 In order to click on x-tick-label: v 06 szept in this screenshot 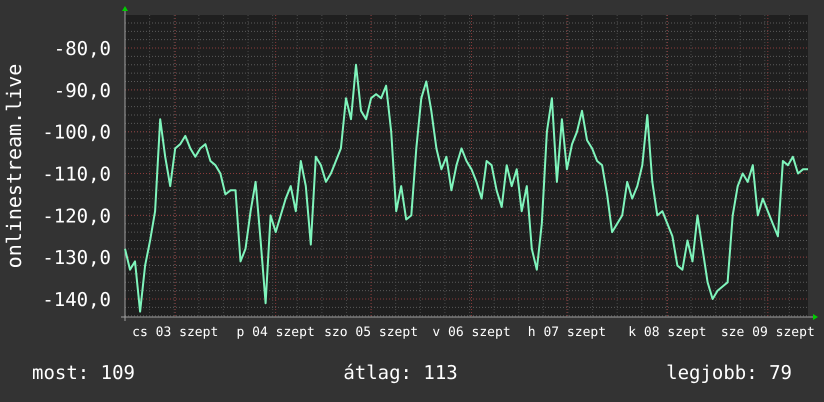, I will do `click(471, 332)`.